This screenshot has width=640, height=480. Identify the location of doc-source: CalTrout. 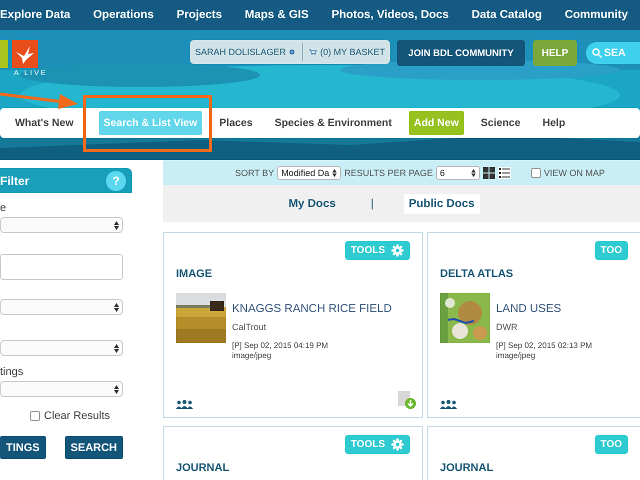
(250, 327).